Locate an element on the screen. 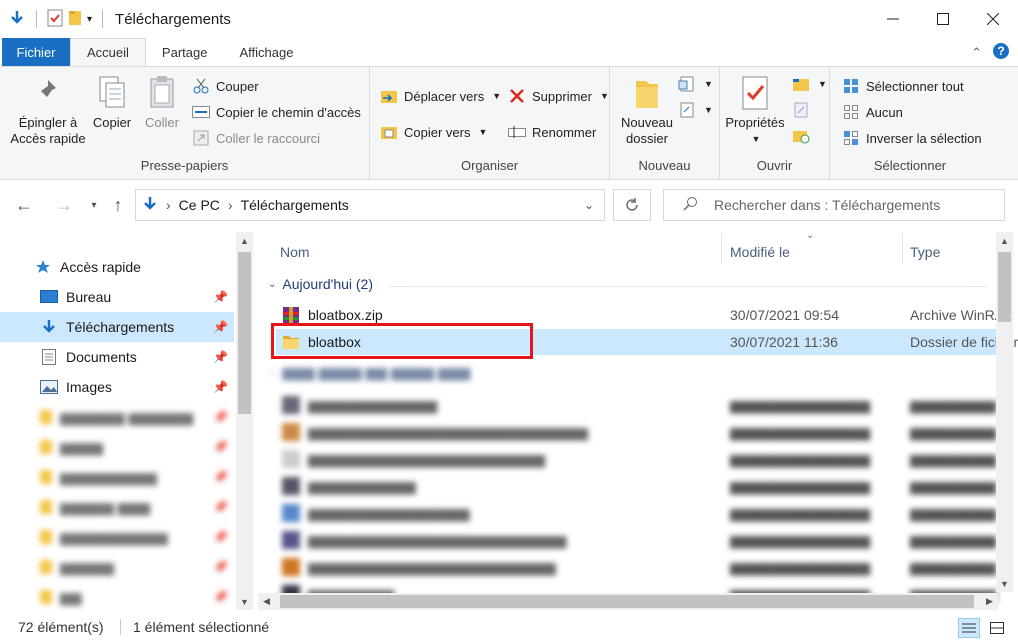 The height and width of the screenshot is (642, 1018). column-header-modified: Modifié le is located at coordinates (760, 252).